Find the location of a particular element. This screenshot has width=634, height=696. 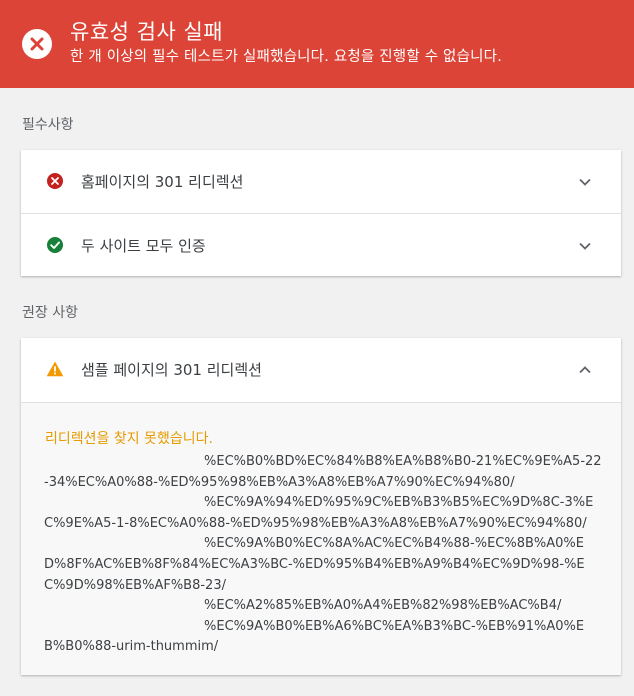

required-section-label: 필수사항 is located at coordinates (48, 125).